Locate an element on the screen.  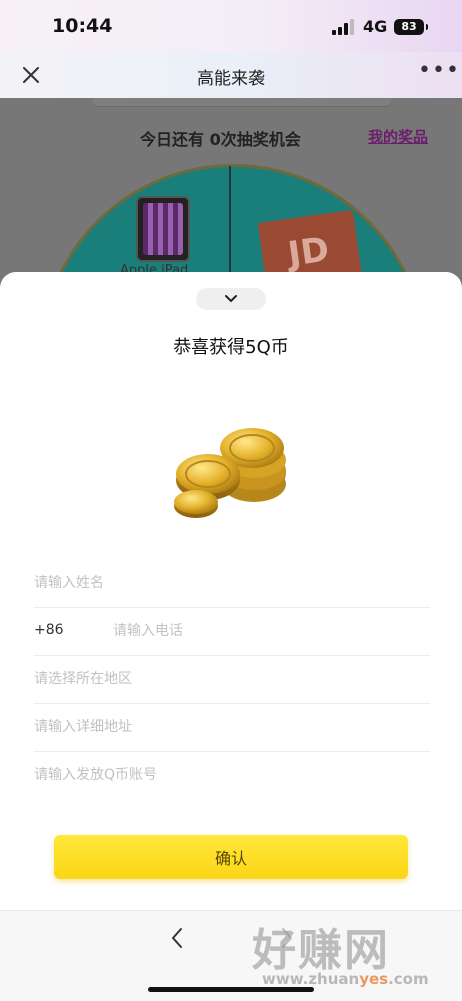
site-watermark: 好赚网 www.zhuanyes.com is located at coordinates (352, 954).